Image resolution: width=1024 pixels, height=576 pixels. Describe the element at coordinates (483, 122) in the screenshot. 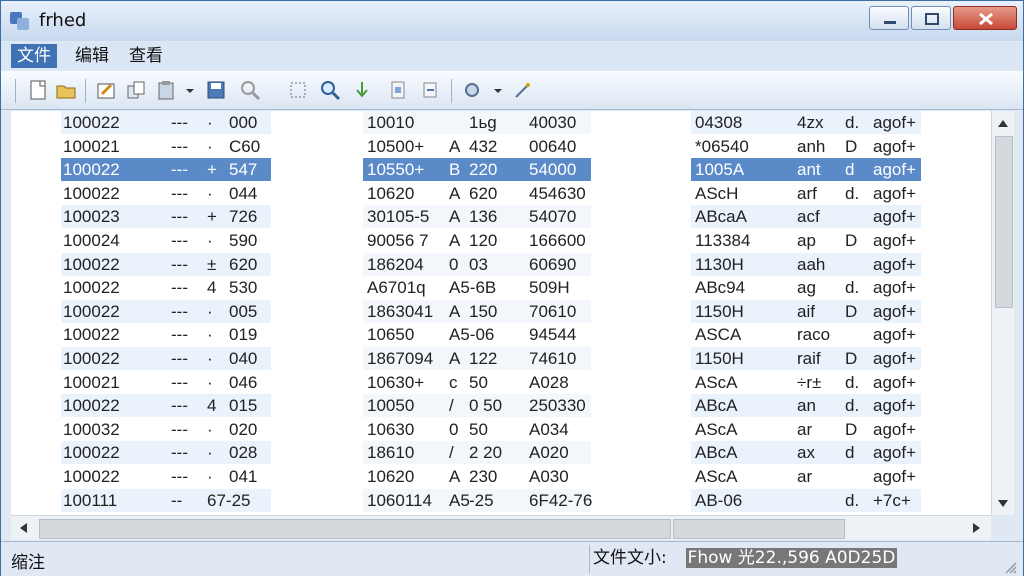

I see `hex-cell: 1ьg` at that location.